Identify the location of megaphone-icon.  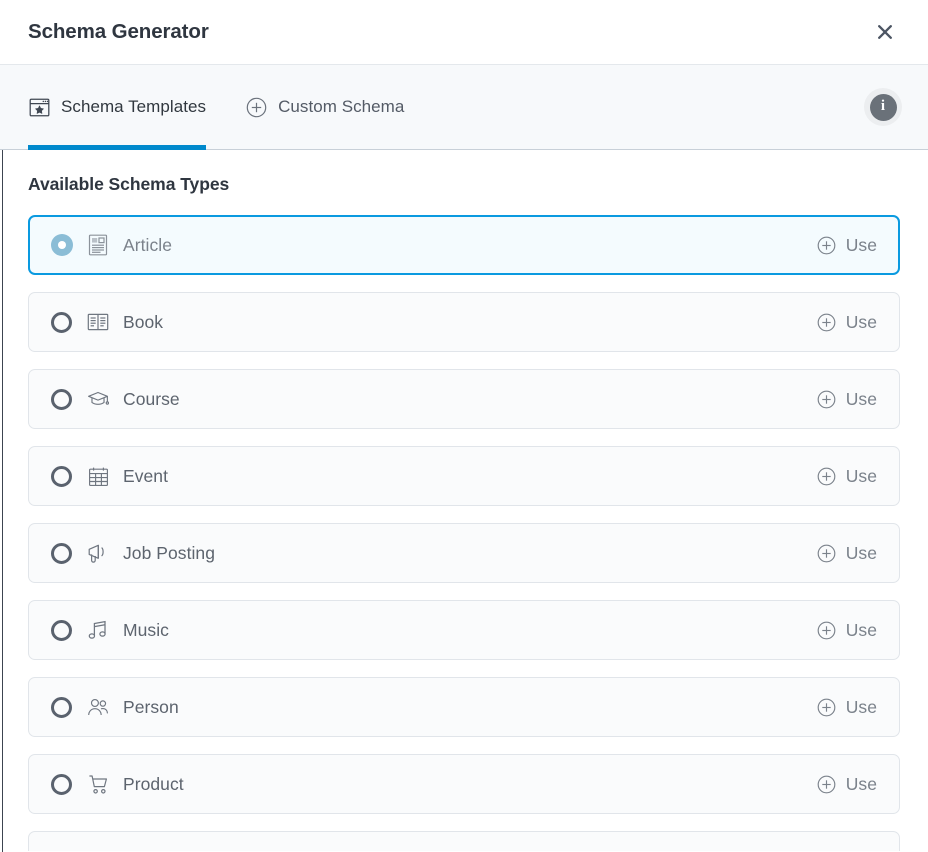
(98, 553).